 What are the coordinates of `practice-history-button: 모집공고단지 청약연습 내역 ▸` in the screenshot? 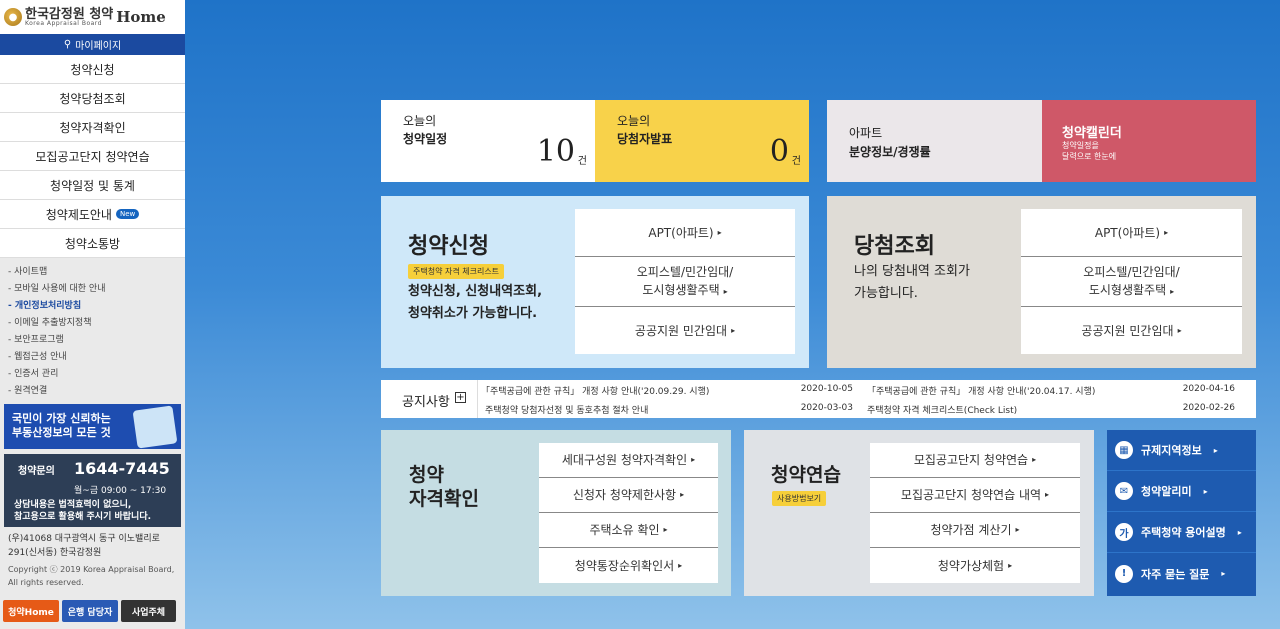 It's located at (975, 495).